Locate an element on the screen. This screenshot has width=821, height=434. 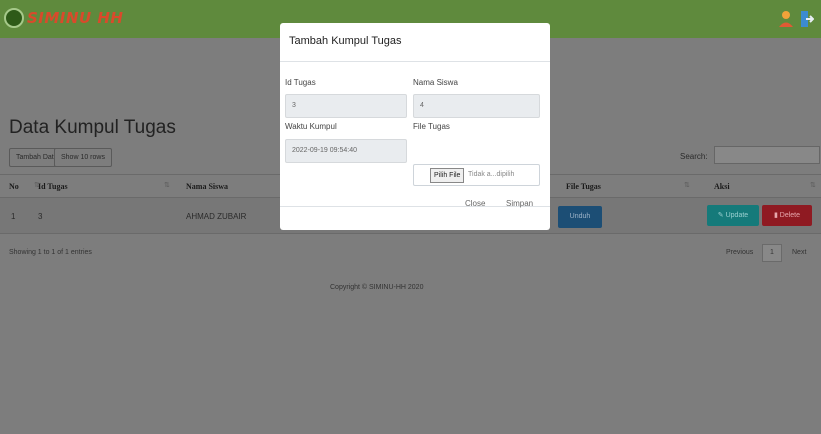
waktu-kumpul-label: Waktu Kumpul is located at coordinates (311, 126).